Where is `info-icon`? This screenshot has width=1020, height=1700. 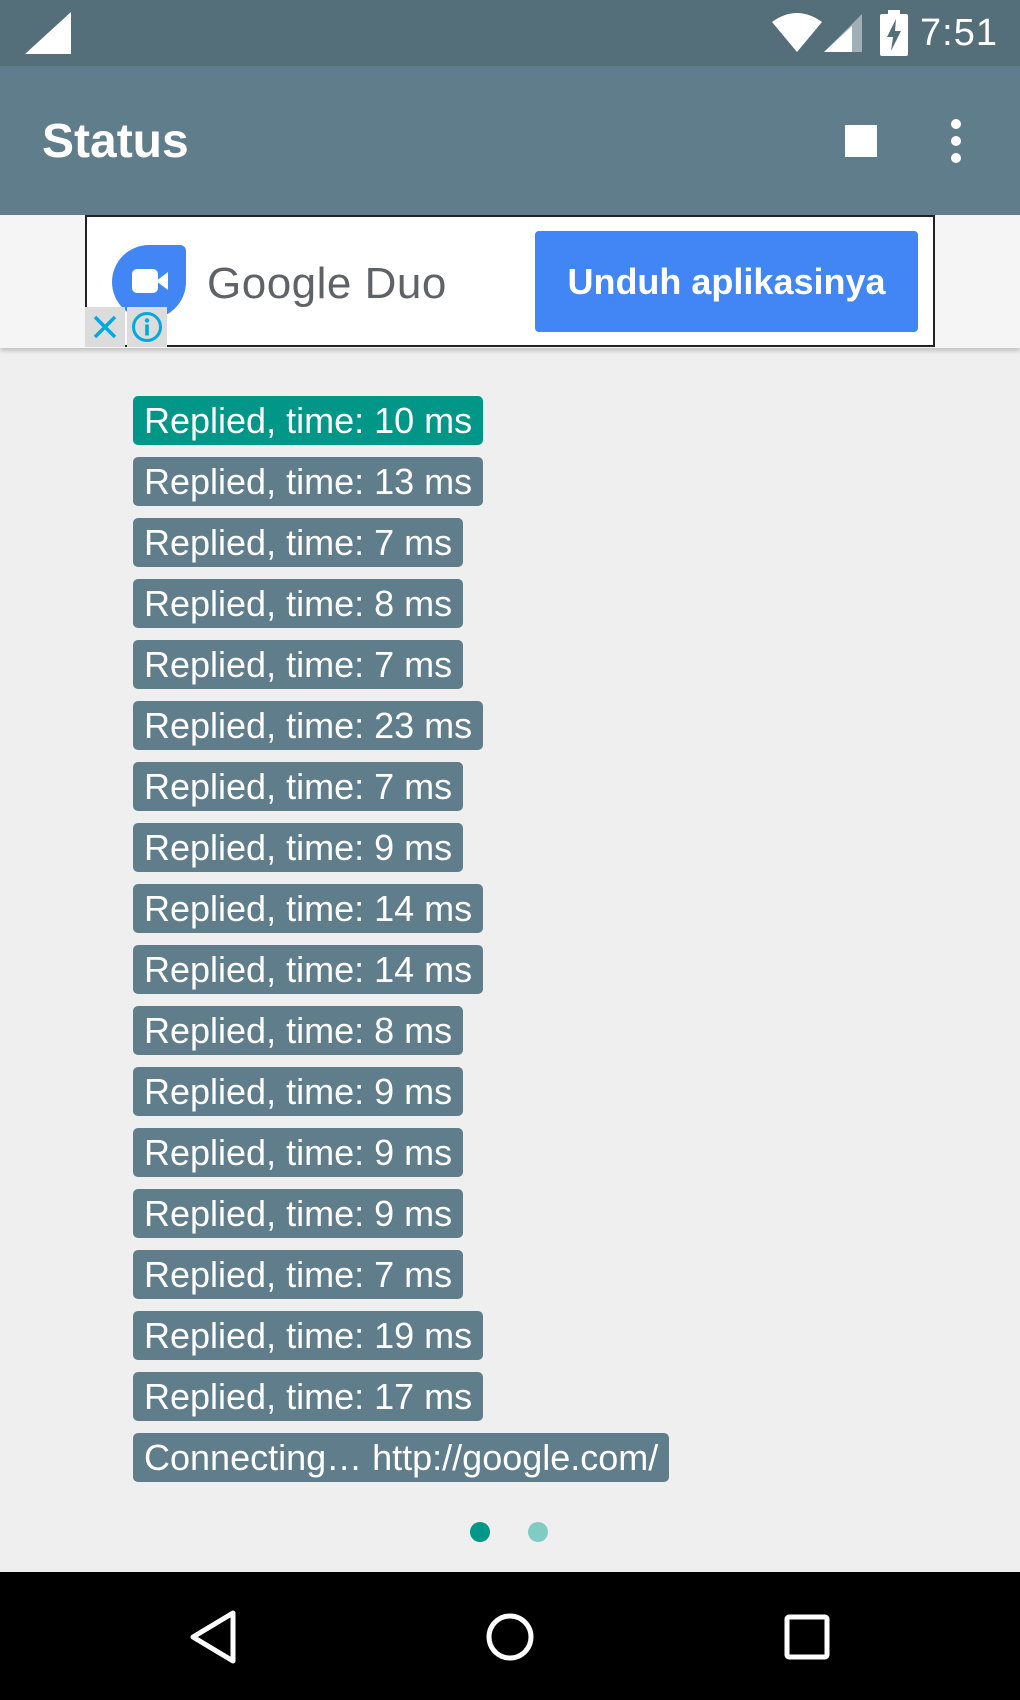
info-icon is located at coordinates (147, 327).